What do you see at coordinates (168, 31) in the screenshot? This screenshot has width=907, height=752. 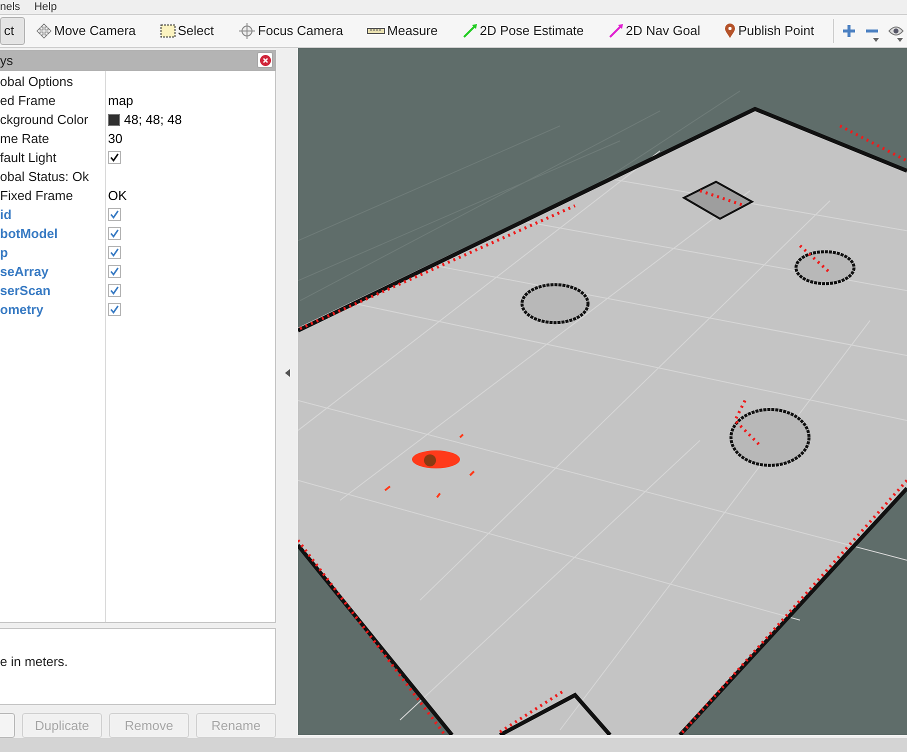 I see `selection-box-icon` at bounding box center [168, 31].